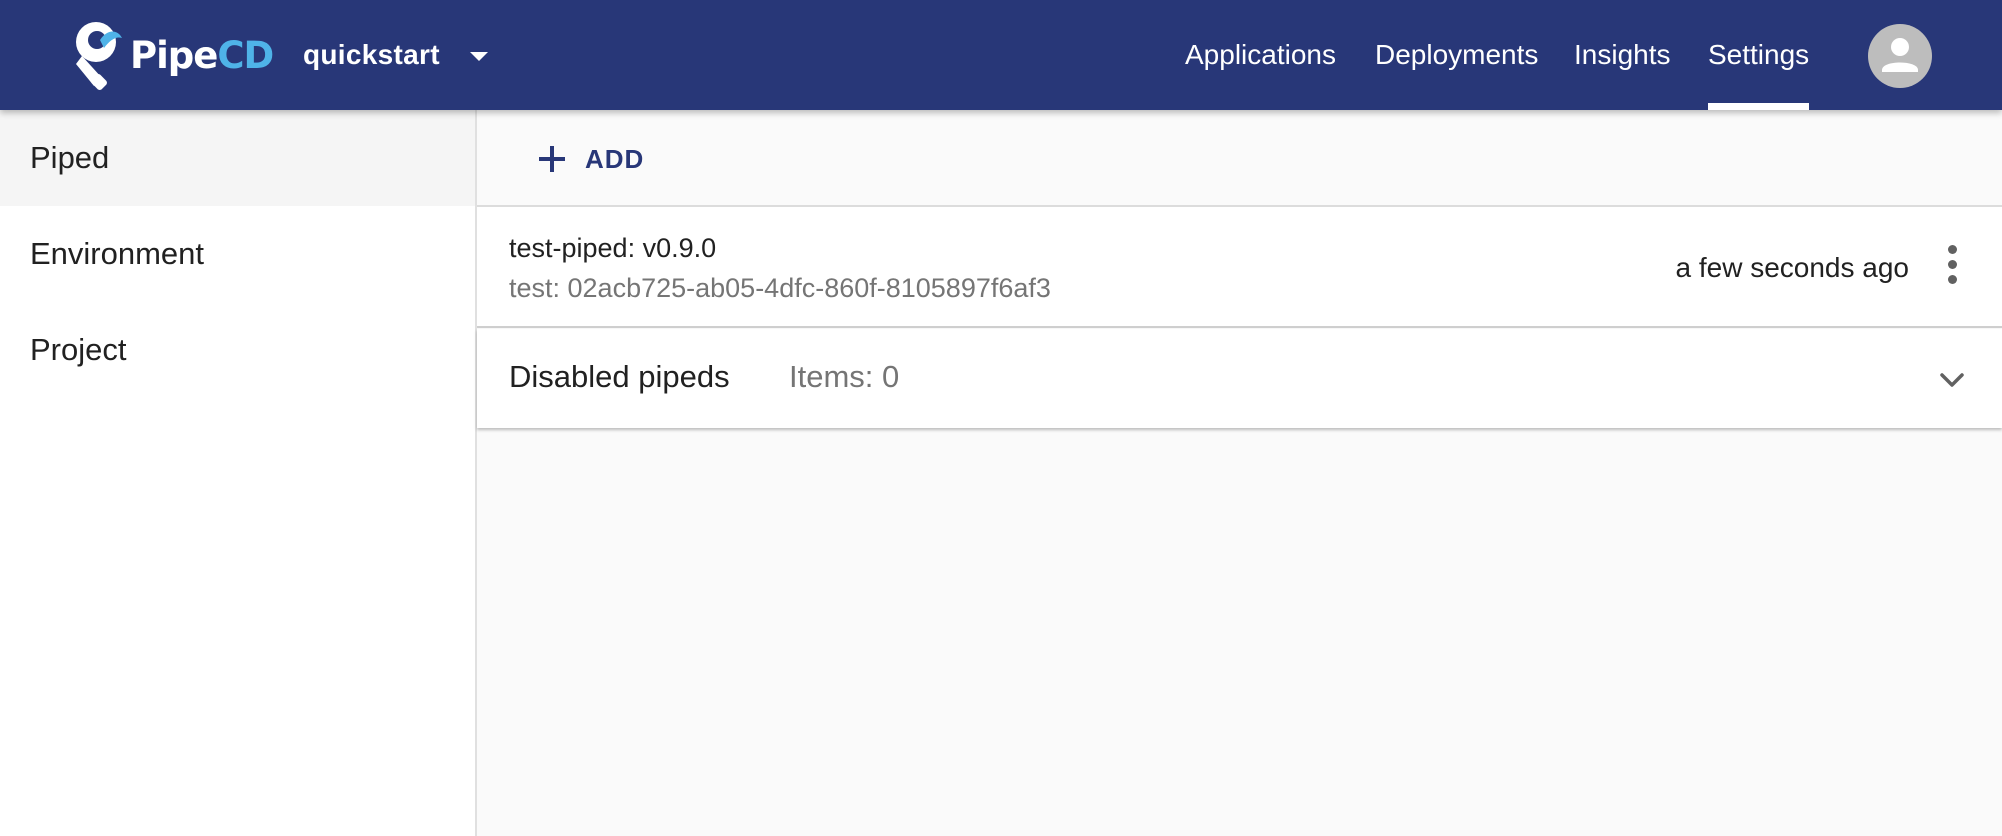  What do you see at coordinates (237, 350) in the screenshot?
I see `sidebar-item-project: Project` at bounding box center [237, 350].